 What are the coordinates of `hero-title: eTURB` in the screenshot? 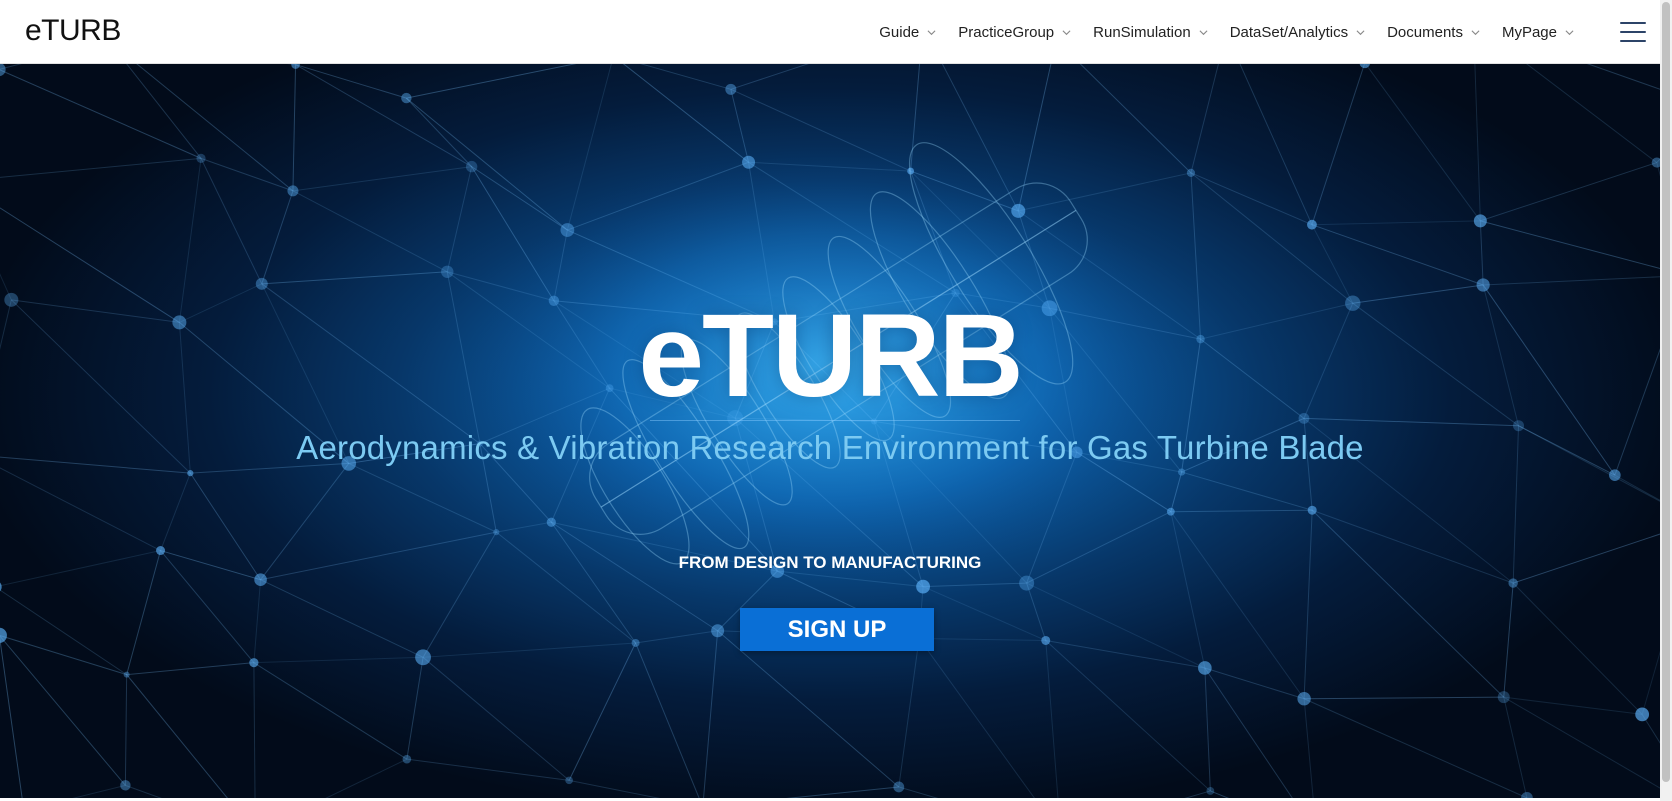 It's located at (830, 356).